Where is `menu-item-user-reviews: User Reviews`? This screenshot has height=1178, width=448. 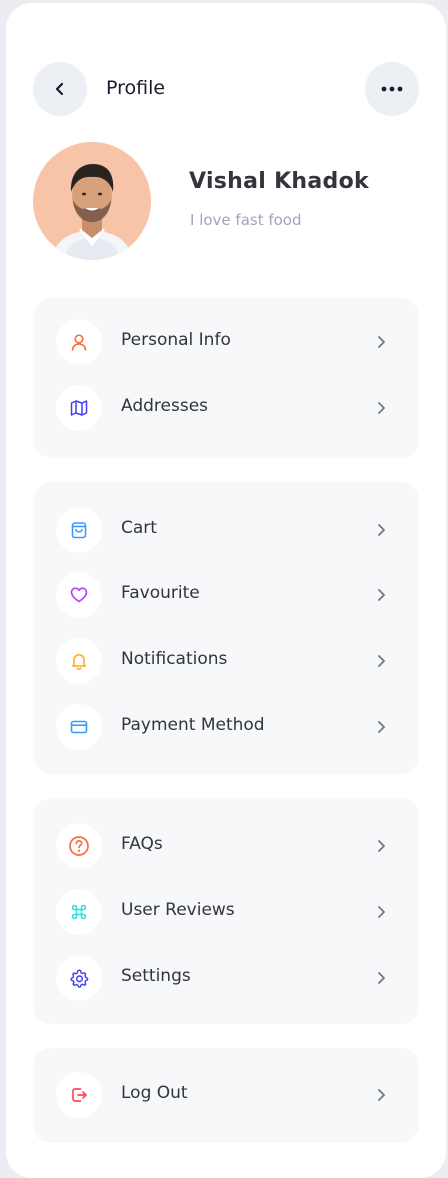
menu-item-user-reviews: User Reviews is located at coordinates (226, 912).